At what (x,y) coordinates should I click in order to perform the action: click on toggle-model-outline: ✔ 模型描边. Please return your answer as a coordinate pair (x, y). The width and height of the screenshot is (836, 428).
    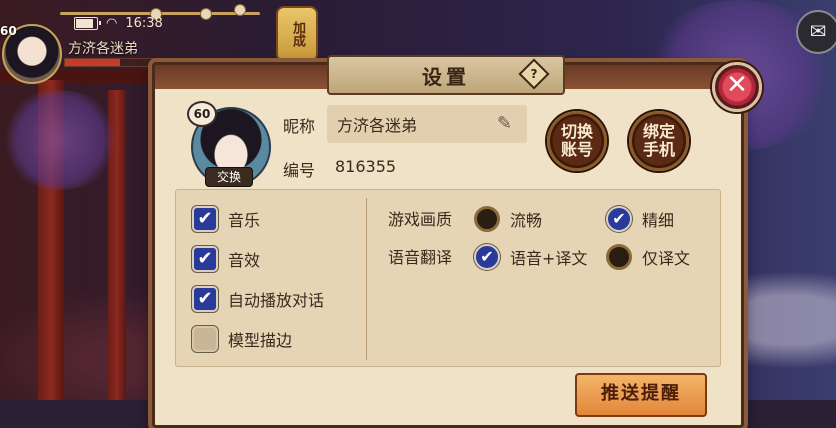
    Looking at the image, I should click on (242, 339).